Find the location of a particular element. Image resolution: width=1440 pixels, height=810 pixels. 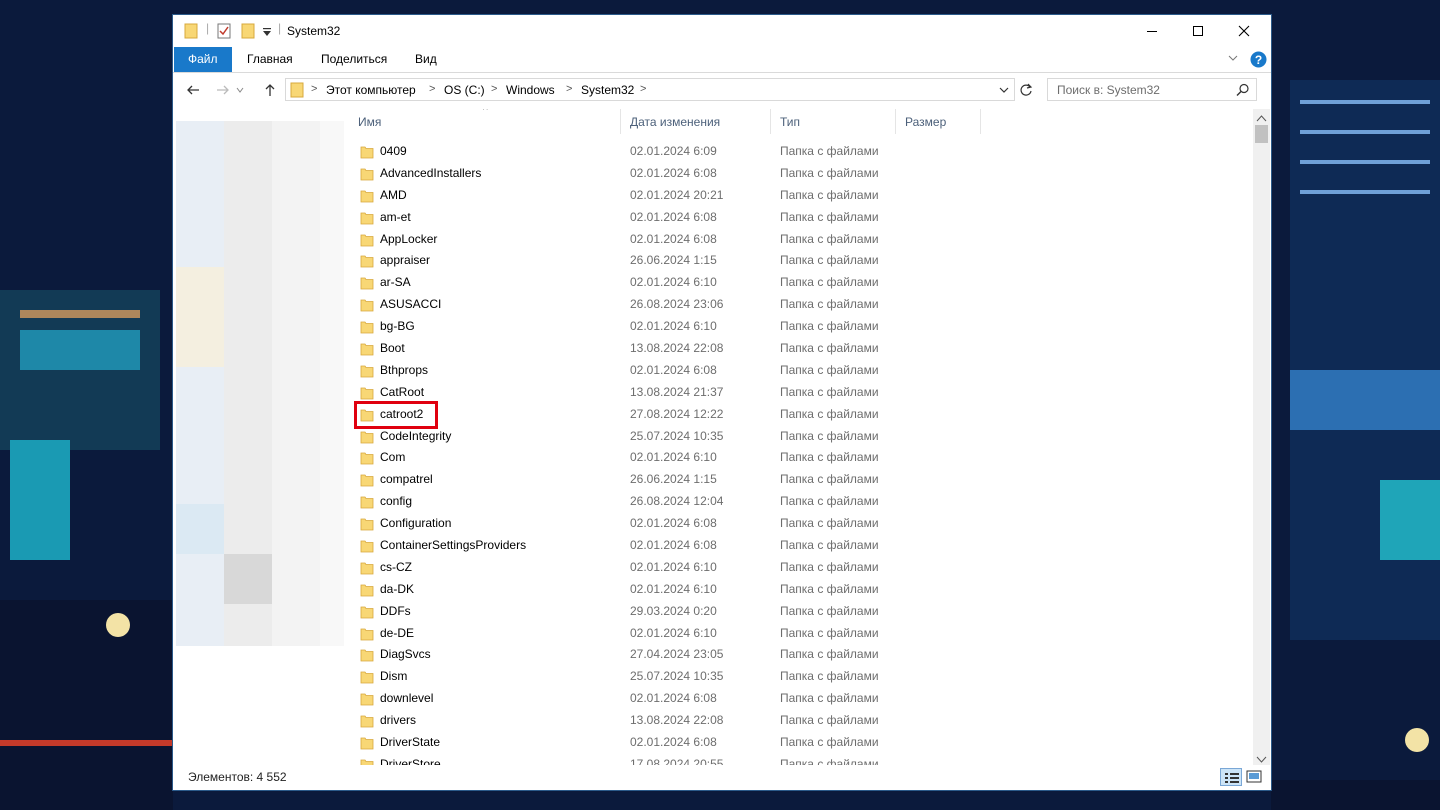

file-name: de-DE is located at coordinates (397, 633).